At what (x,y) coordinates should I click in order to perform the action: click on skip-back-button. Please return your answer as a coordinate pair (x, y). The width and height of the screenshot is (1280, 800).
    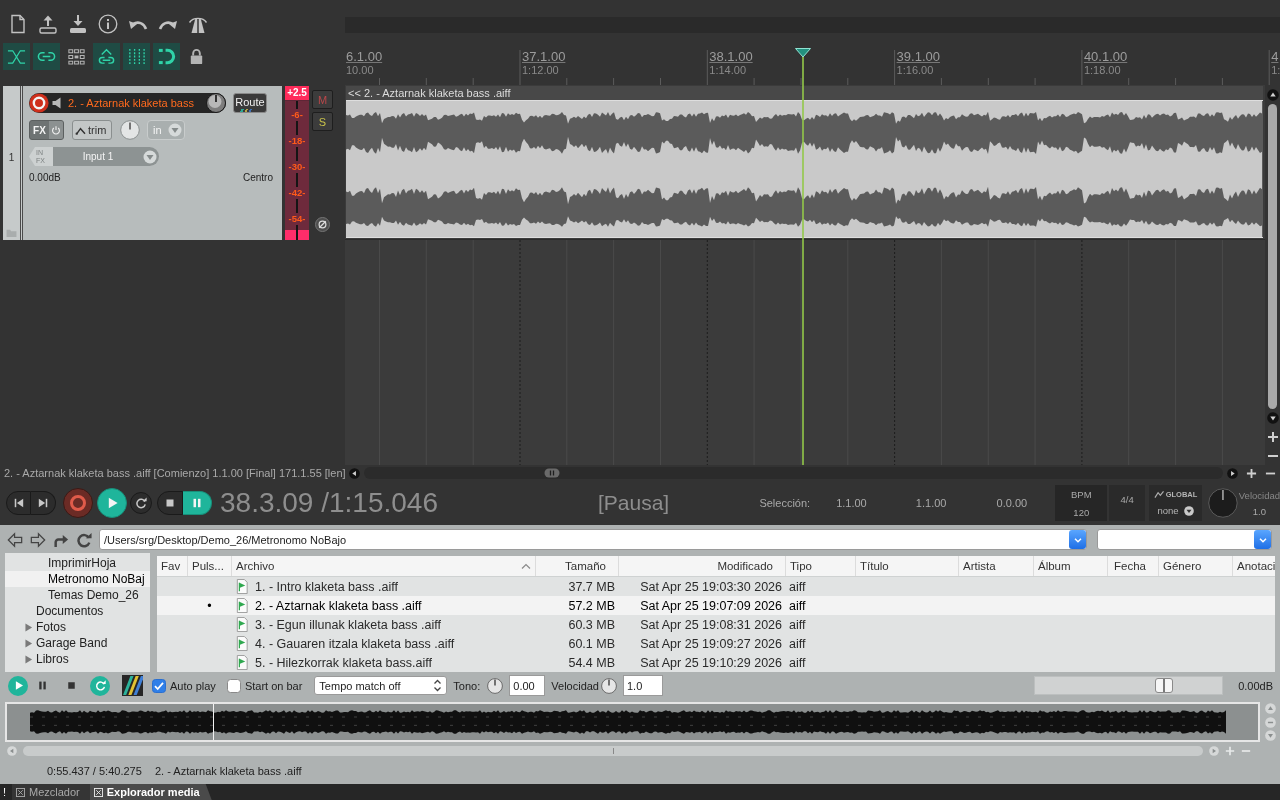
    Looking at the image, I should click on (18, 503).